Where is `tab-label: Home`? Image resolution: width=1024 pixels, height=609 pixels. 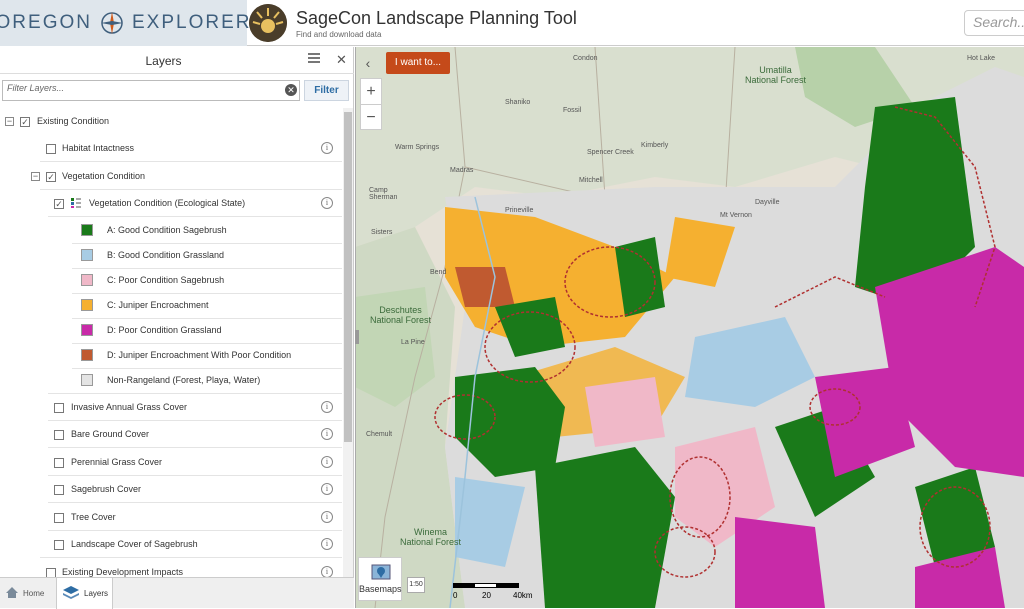
tab-label: Home is located at coordinates (34, 593).